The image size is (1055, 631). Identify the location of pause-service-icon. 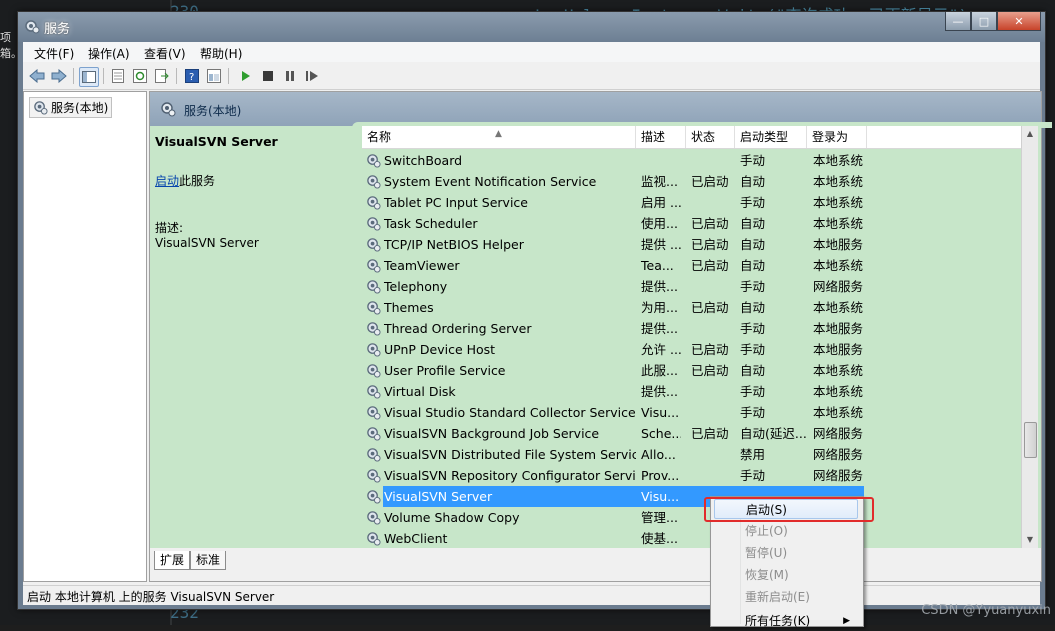
(290, 76).